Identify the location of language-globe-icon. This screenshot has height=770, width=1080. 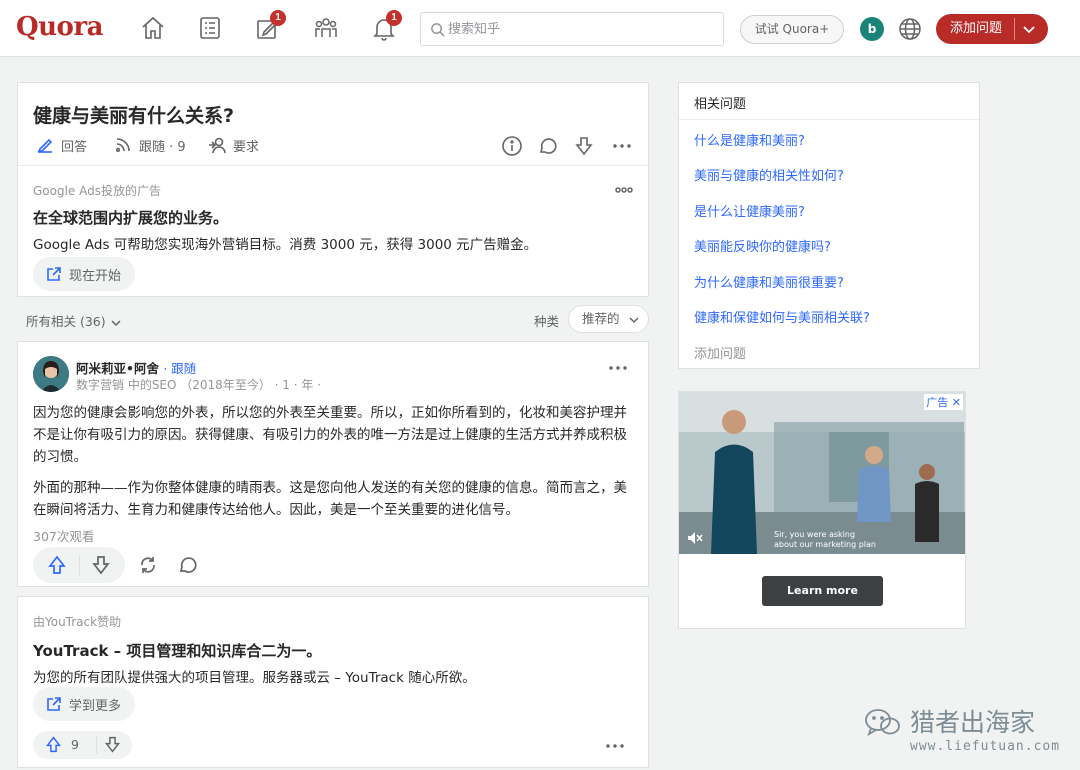
(910, 29).